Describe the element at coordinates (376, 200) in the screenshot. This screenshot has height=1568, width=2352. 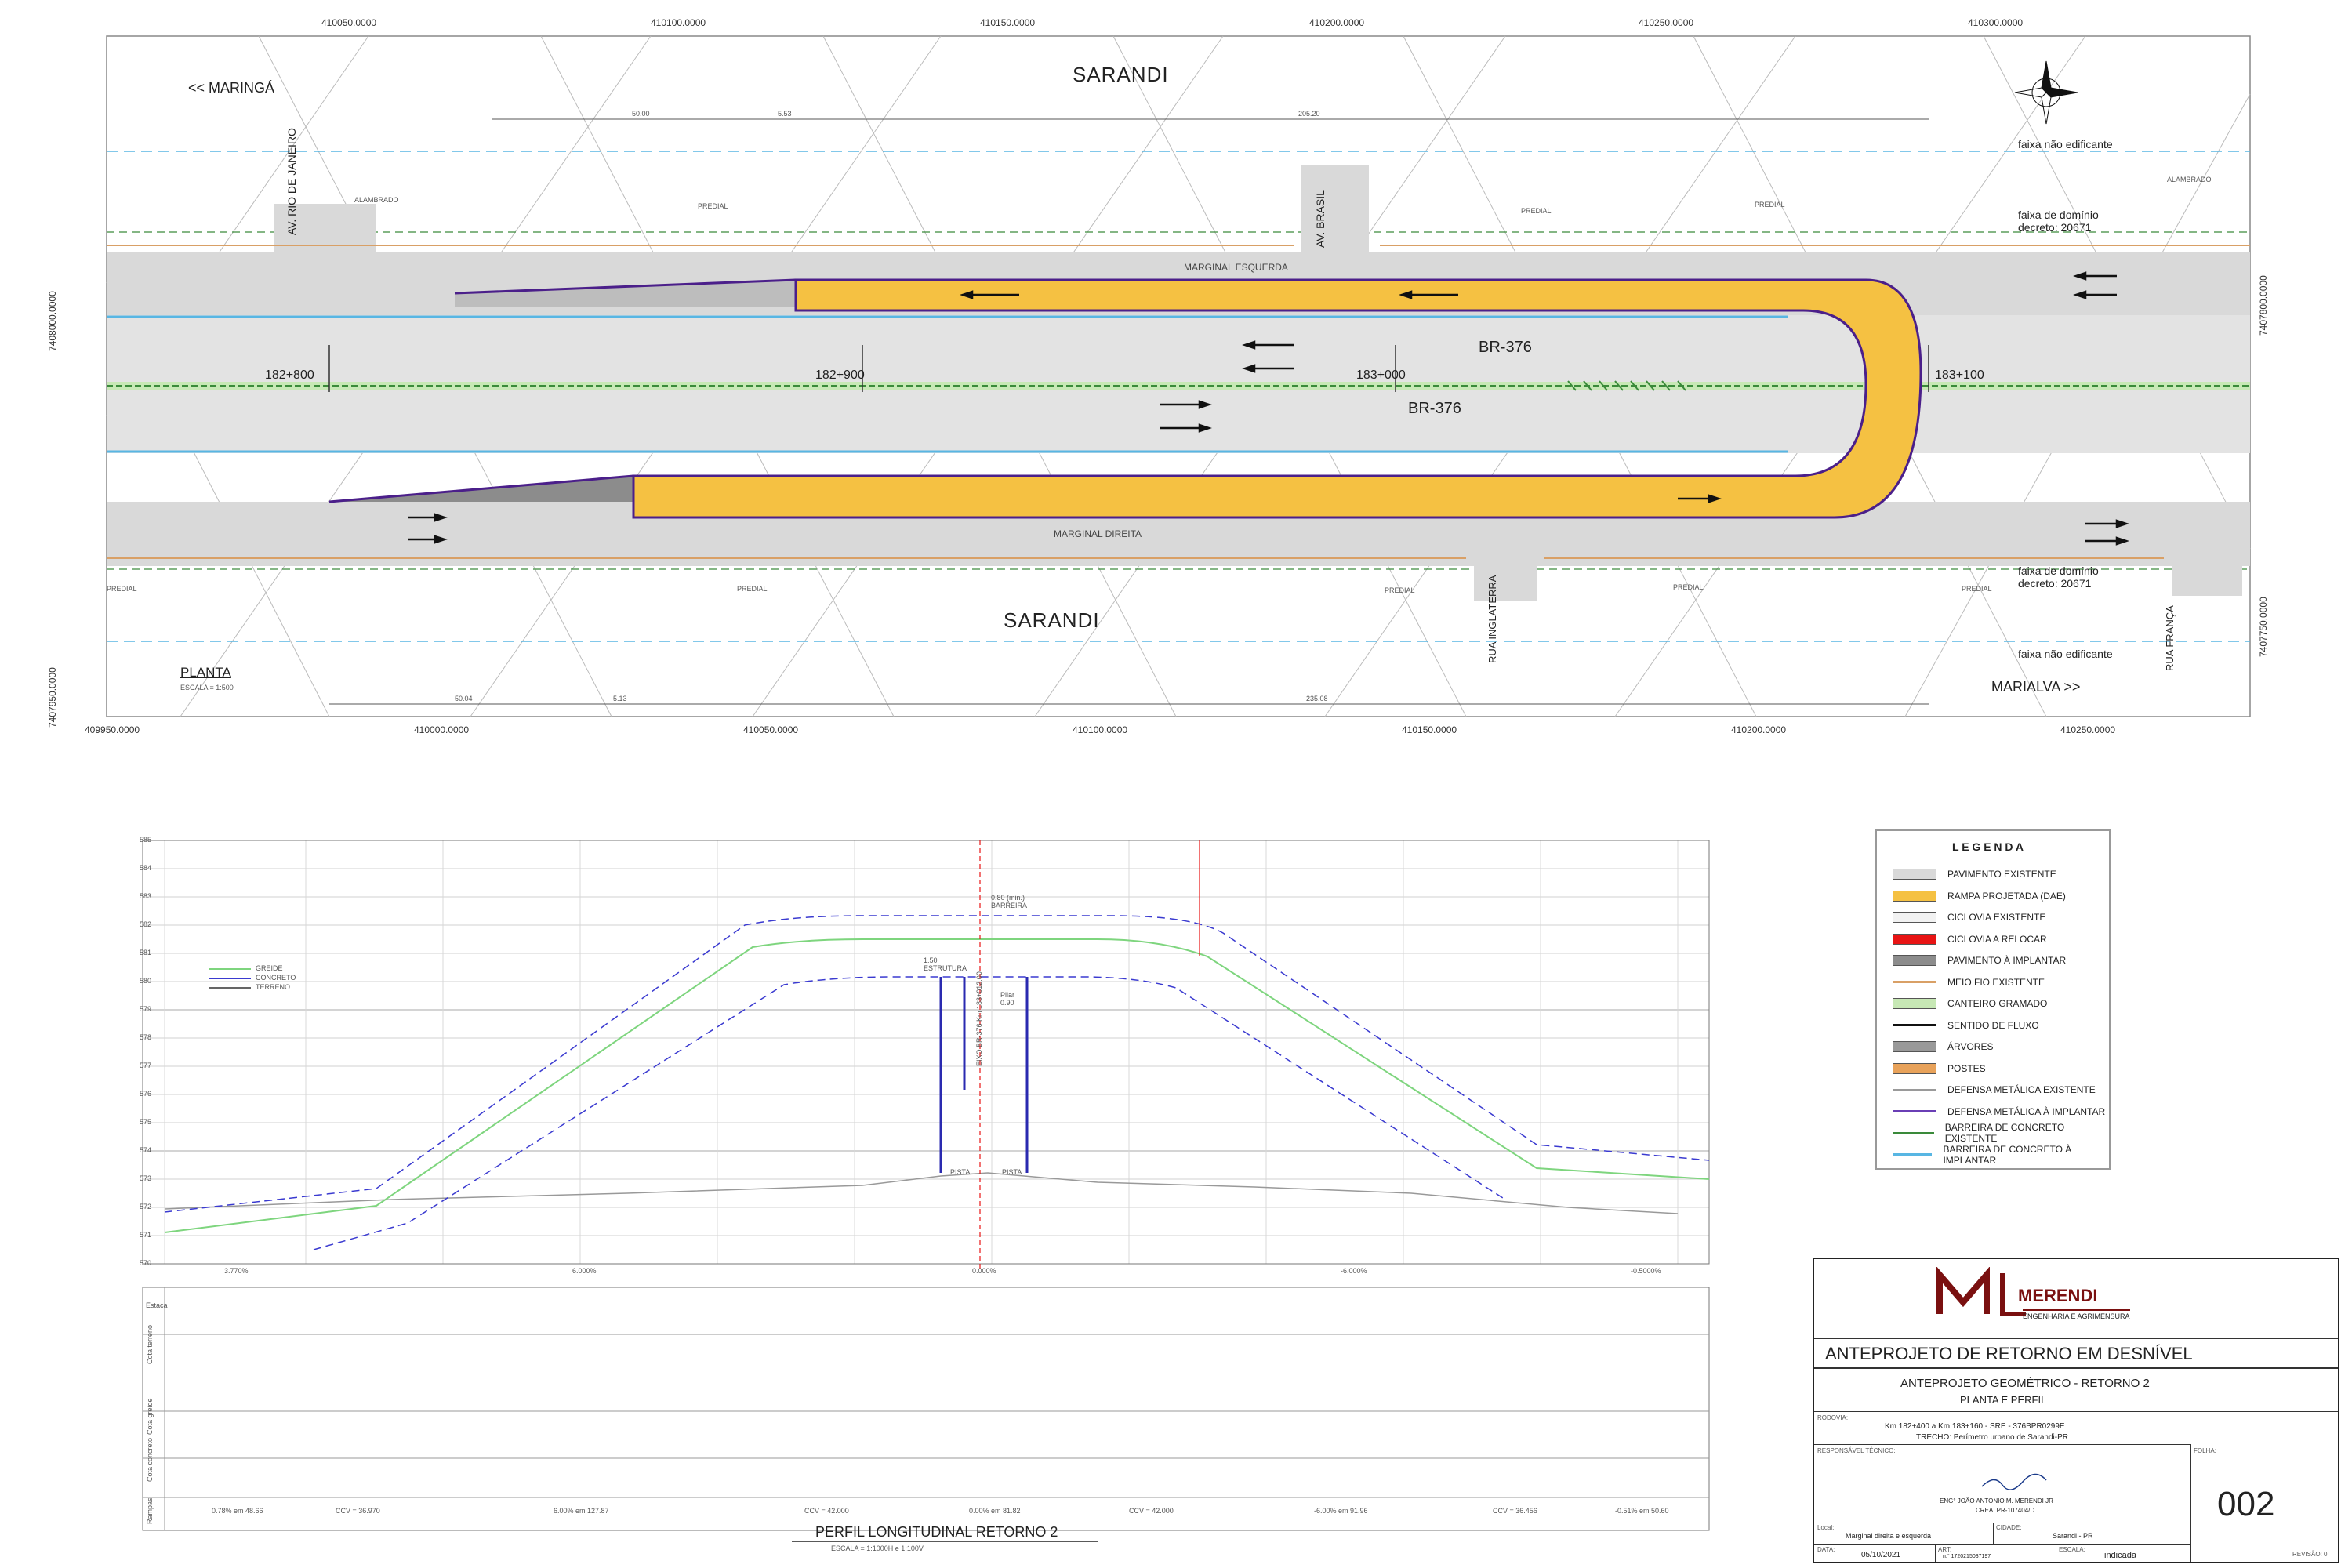
I see `alambrado-left: ALAMBRADO` at that location.